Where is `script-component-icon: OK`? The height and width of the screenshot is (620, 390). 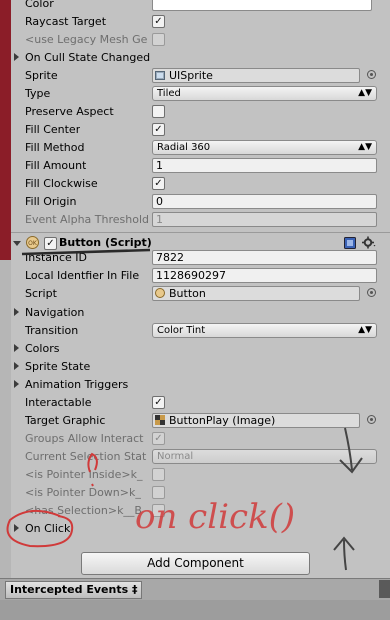
script-component-icon: OK is located at coordinates (32, 242).